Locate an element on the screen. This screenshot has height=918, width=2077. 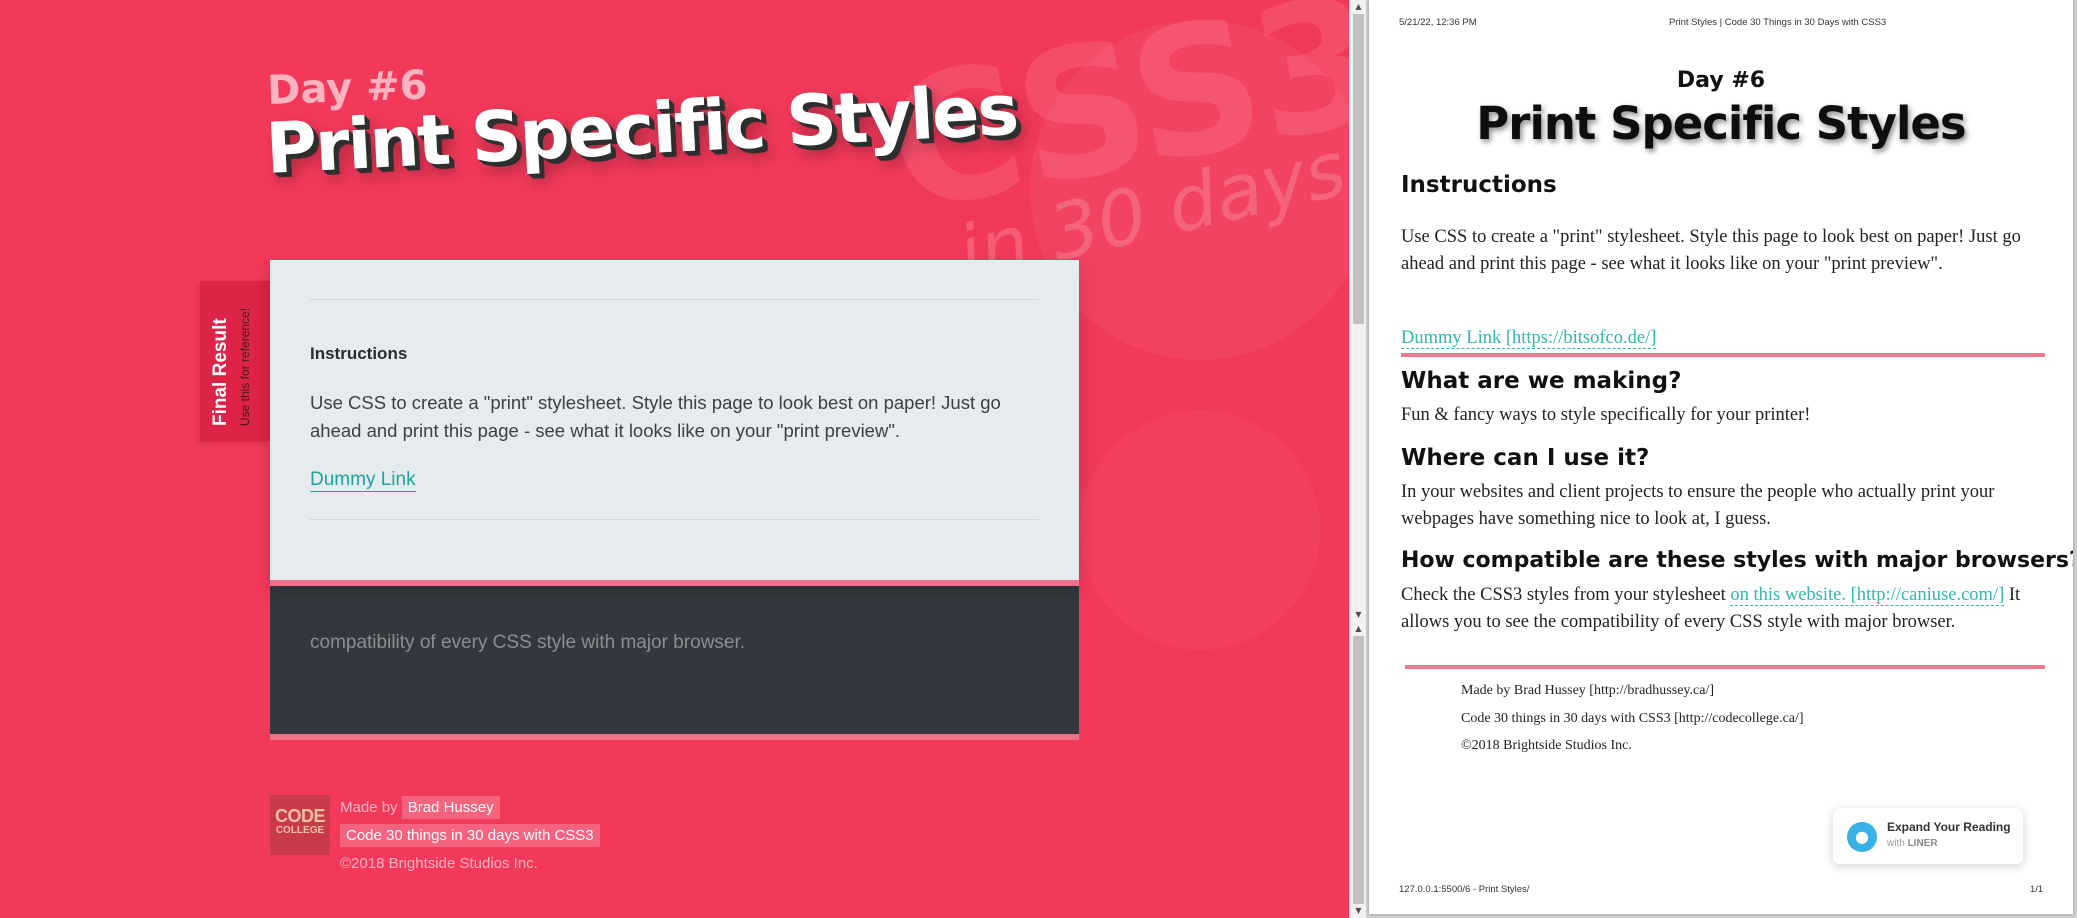
print-footer-url: 127.0.0.1:5500/6 - Print Styles/ is located at coordinates (1464, 889).